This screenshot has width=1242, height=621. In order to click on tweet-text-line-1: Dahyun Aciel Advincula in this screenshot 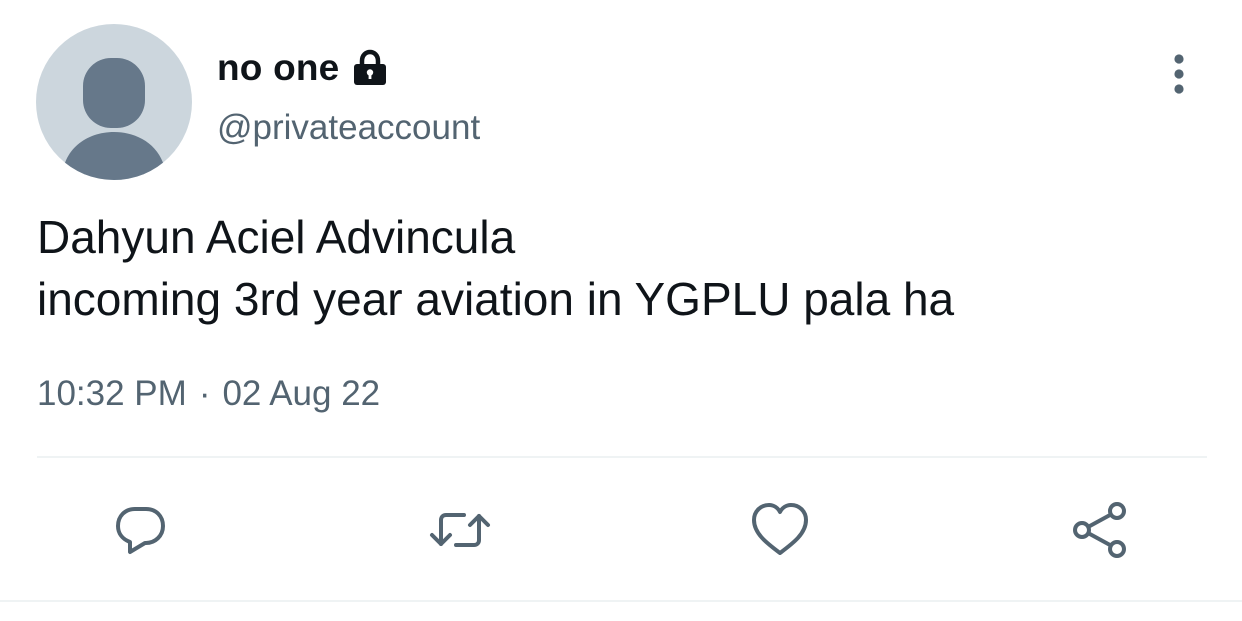, I will do `click(276, 237)`.